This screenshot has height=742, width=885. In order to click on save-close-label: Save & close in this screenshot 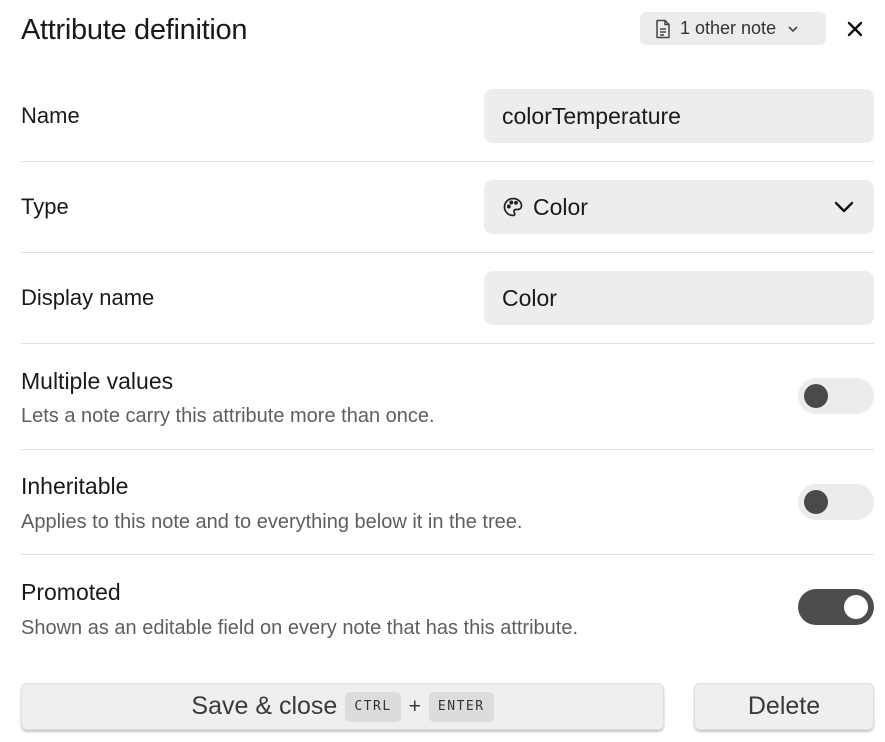, I will do `click(264, 706)`.